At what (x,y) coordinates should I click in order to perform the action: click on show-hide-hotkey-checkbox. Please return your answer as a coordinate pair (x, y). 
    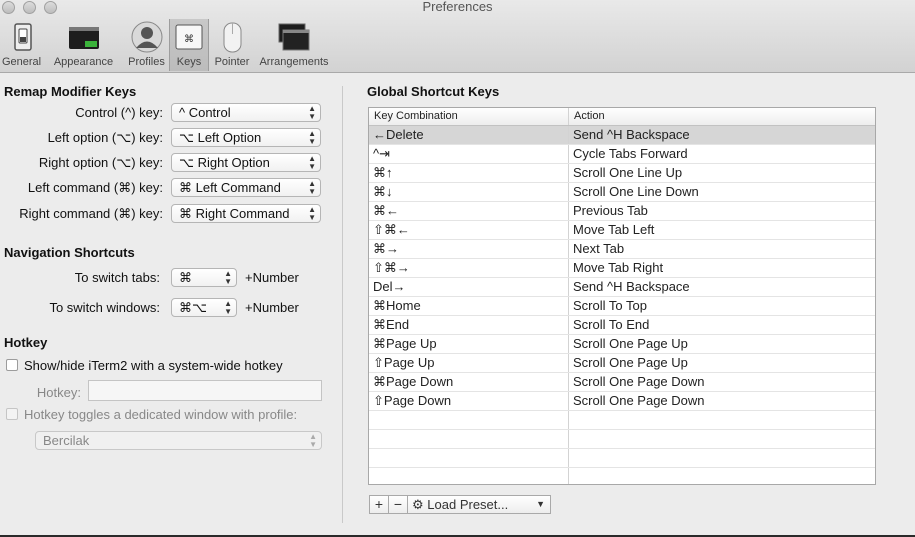
    Looking at the image, I should click on (12, 365).